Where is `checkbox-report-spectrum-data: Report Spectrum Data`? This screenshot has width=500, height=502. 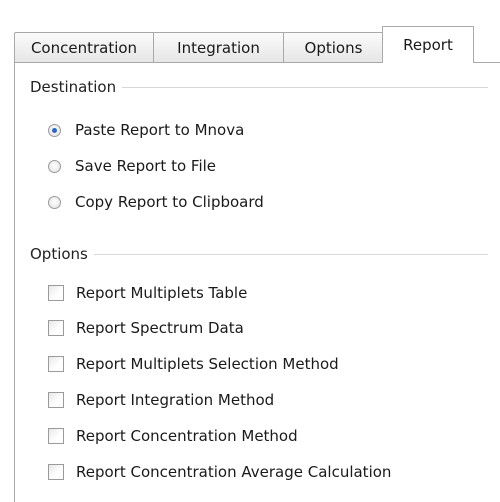 checkbox-report-spectrum-data: Report Spectrum Data is located at coordinates (146, 328).